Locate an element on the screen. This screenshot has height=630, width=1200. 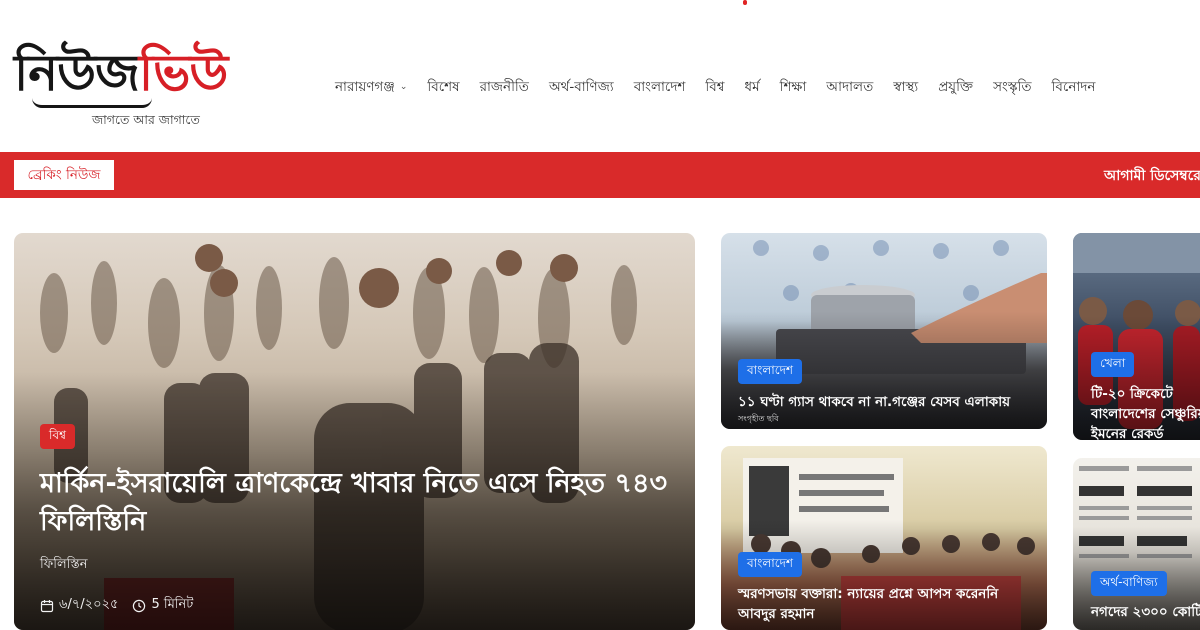
nav-item-special: বিশেষ is located at coordinates (443, 87).